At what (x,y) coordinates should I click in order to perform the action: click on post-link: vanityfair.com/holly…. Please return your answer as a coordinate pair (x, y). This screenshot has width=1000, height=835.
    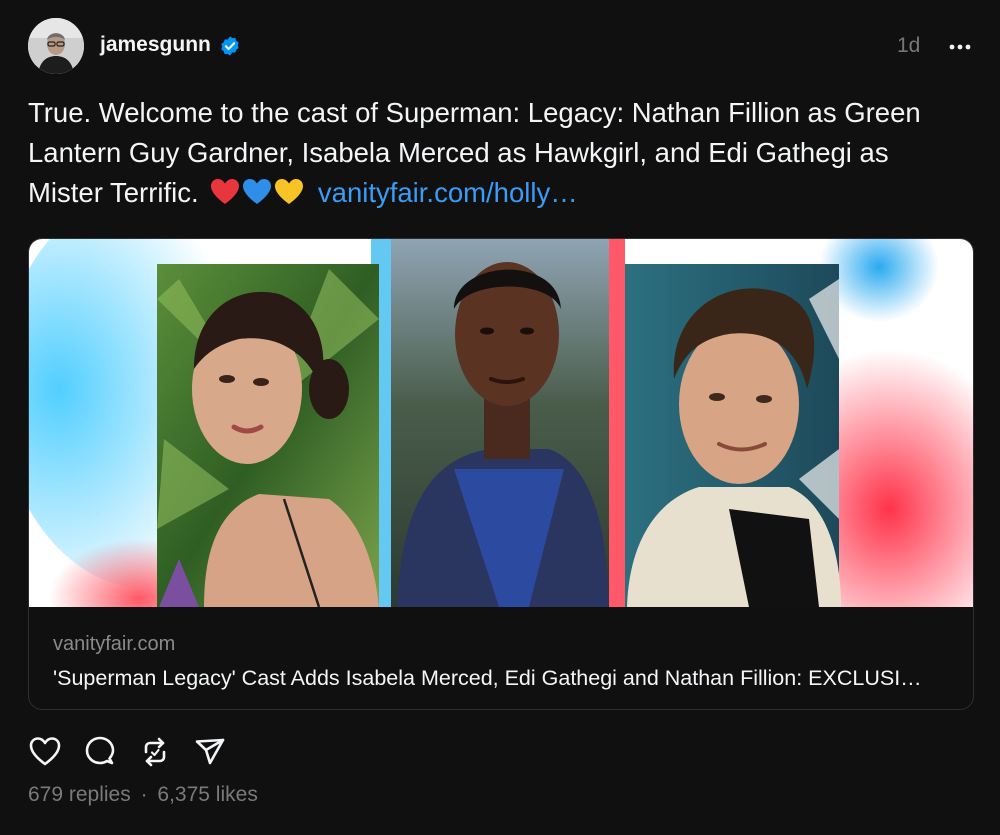
    Looking at the image, I should click on (448, 192).